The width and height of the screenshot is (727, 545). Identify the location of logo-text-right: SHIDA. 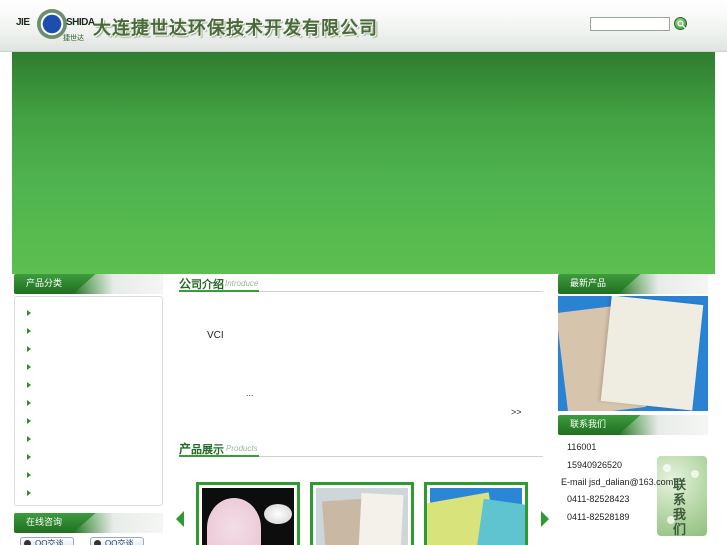
(80, 22).